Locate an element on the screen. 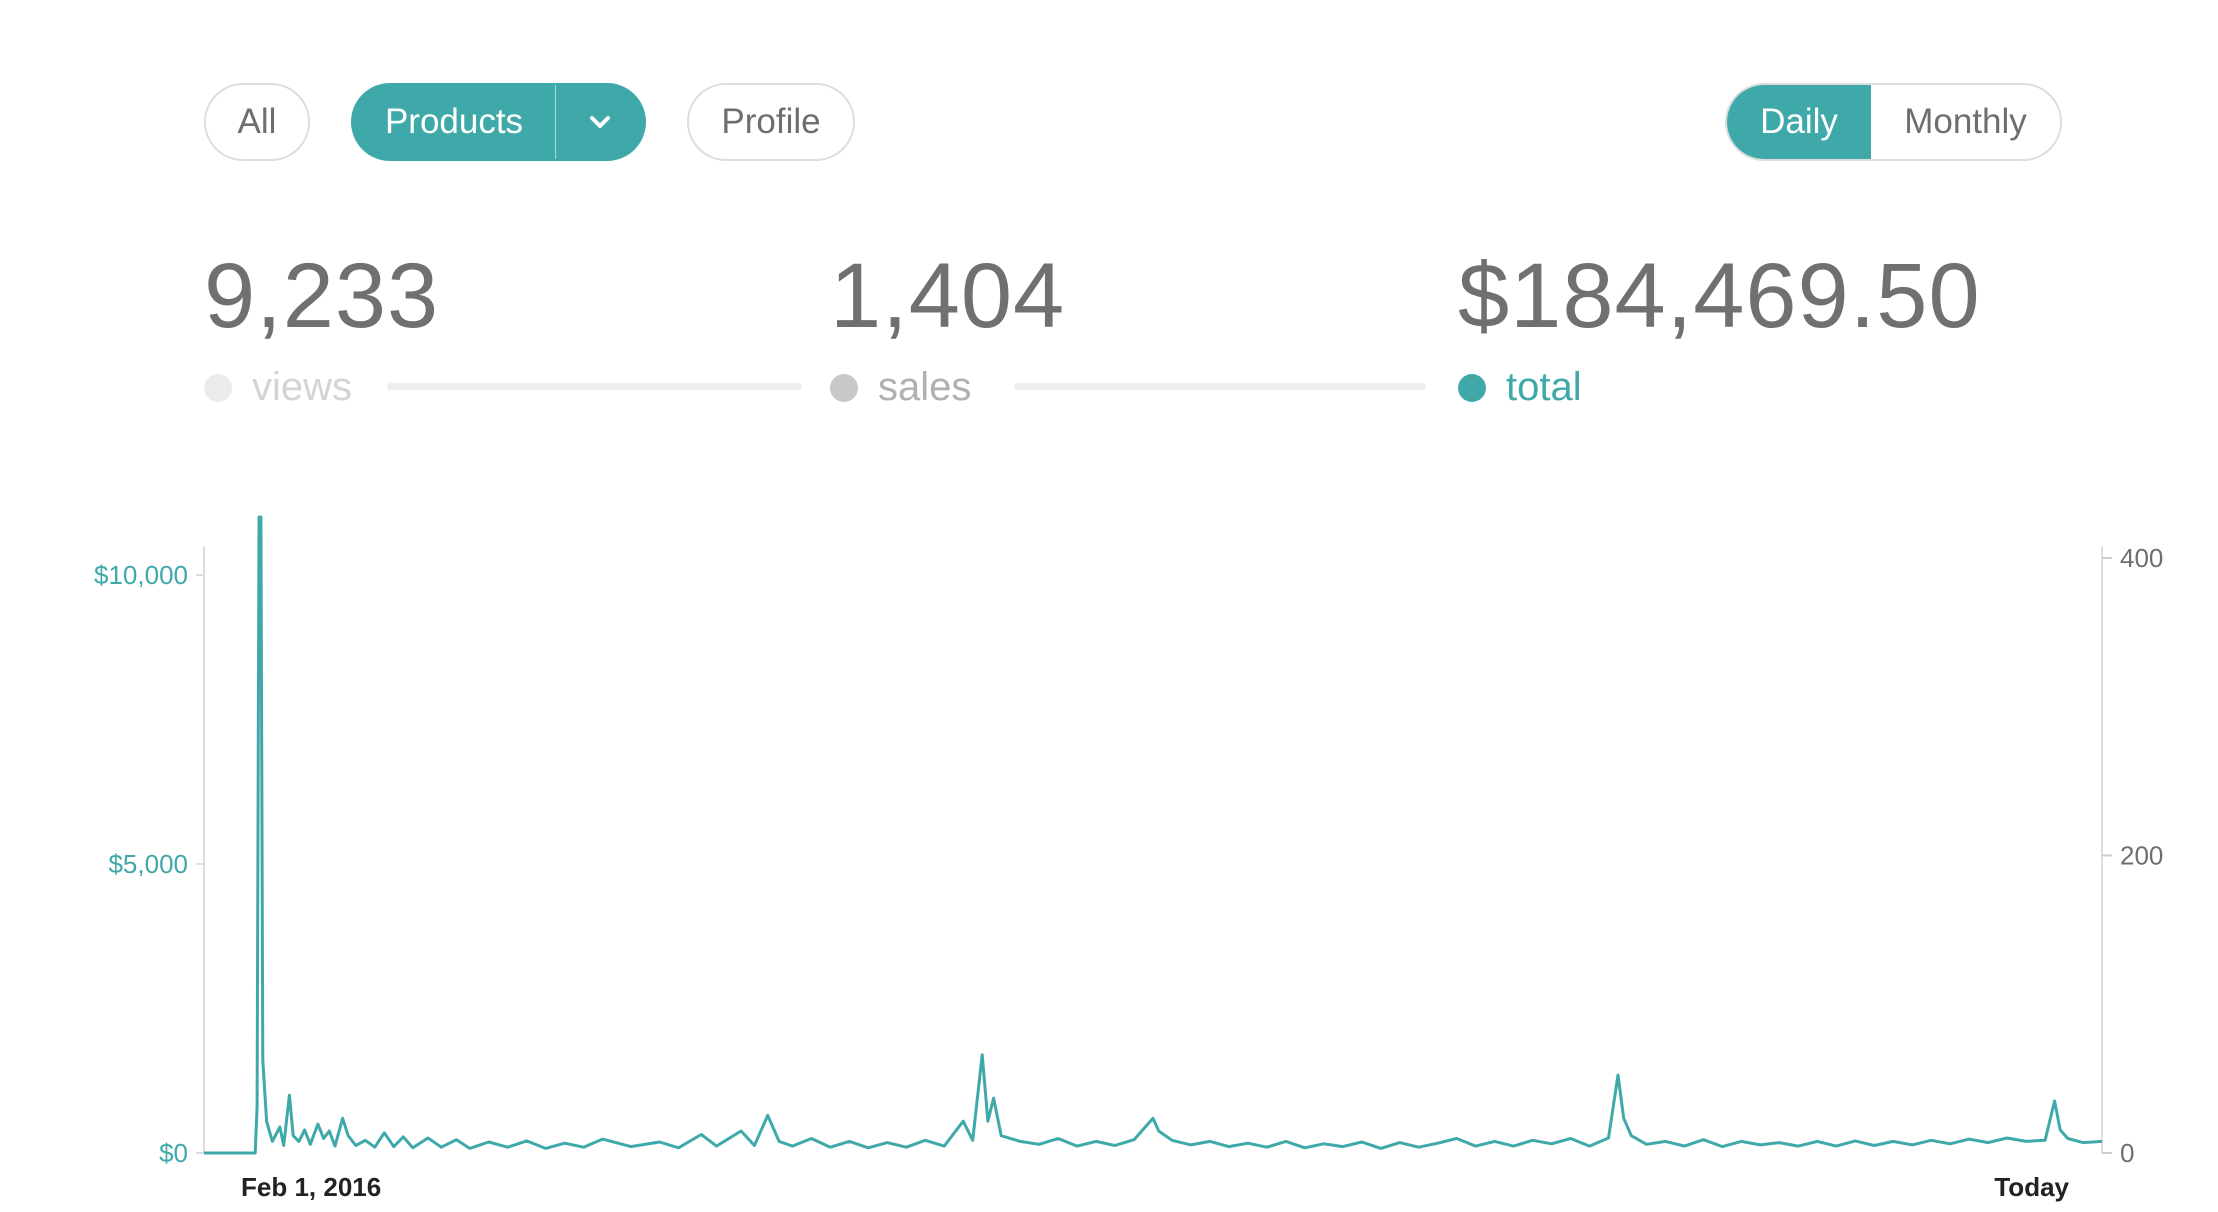 This screenshot has width=2218, height=1212. left-axis-tick-label: $0 is located at coordinates (173, 1153).